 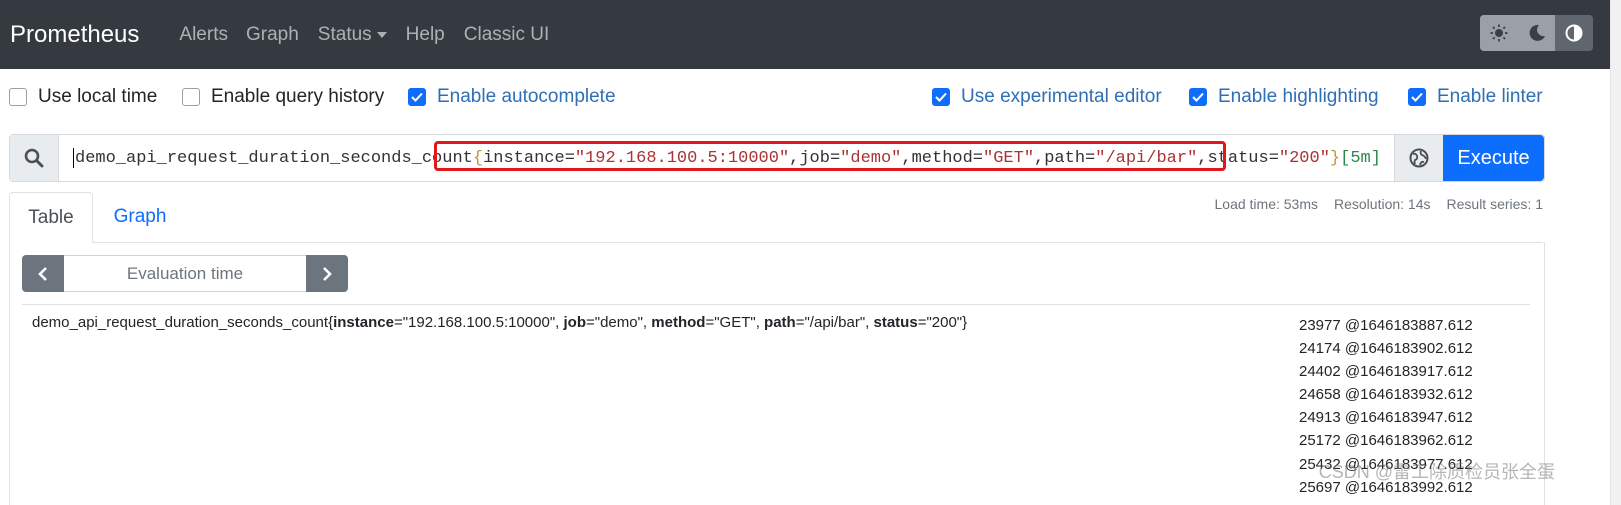 What do you see at coordinates (1386, 349) in the screenshot?
I see `sample-value: 24174 @1646183902.612` at bounding box center [1386, 349].